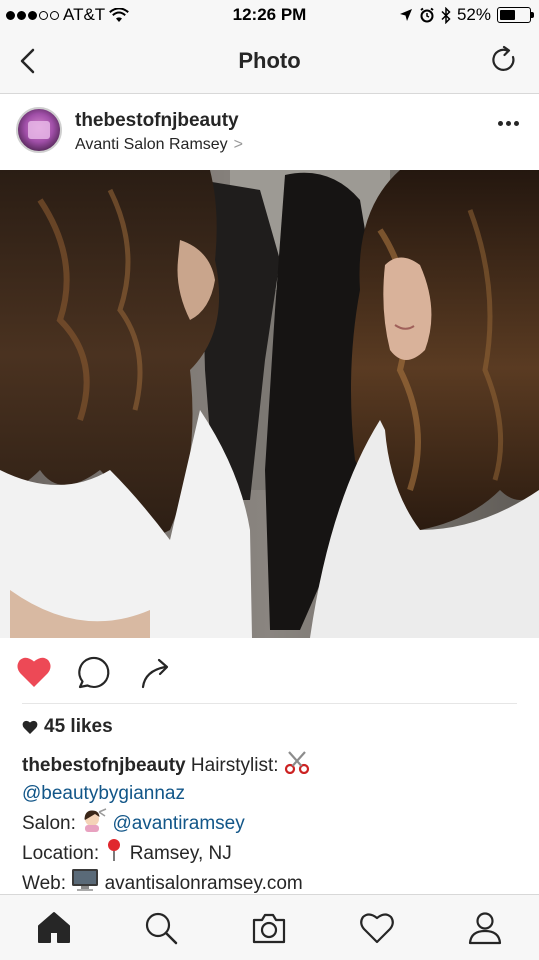 This screenshot has width=539, height=960. Describe the element at coordinates (161, 928) in the screenshot. I see `search-icon` at that location.